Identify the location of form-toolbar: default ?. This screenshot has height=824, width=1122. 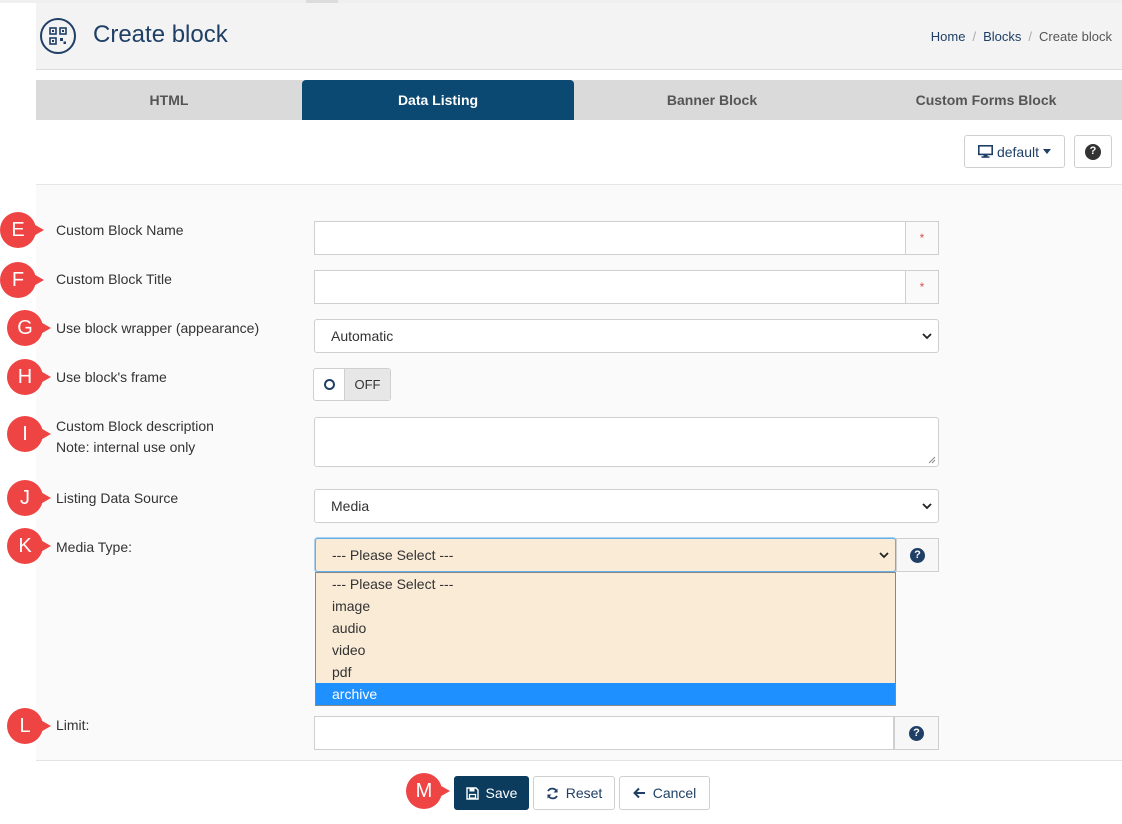
(579, 152).